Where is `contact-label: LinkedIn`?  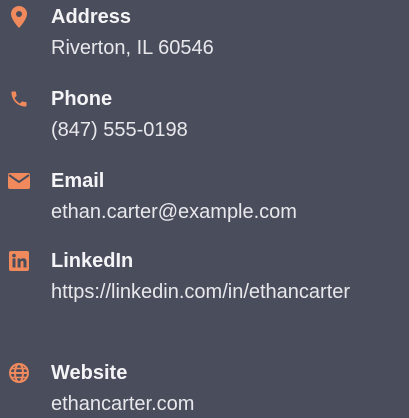 contact-label: LinkedIn is located at coordinates (92, 261).